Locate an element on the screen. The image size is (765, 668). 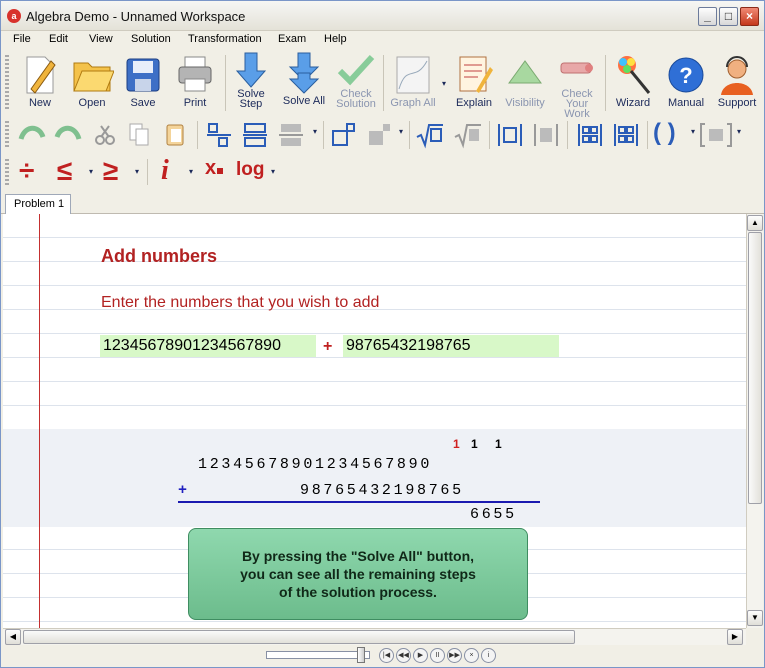
visibility-button: Visibility is located at coordinates (525, 81).